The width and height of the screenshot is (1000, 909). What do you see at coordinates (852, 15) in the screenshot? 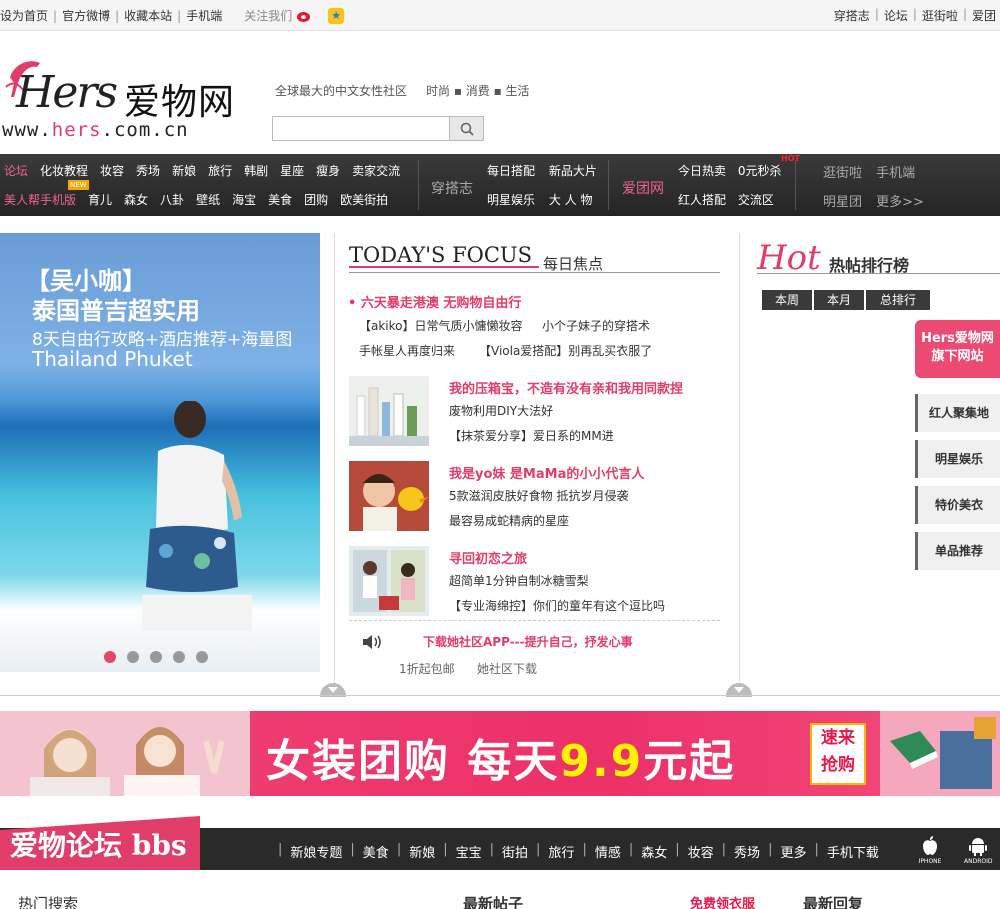
I see `top-link-chuandazhi: 穿搭志` at bounding box center [852, 15].